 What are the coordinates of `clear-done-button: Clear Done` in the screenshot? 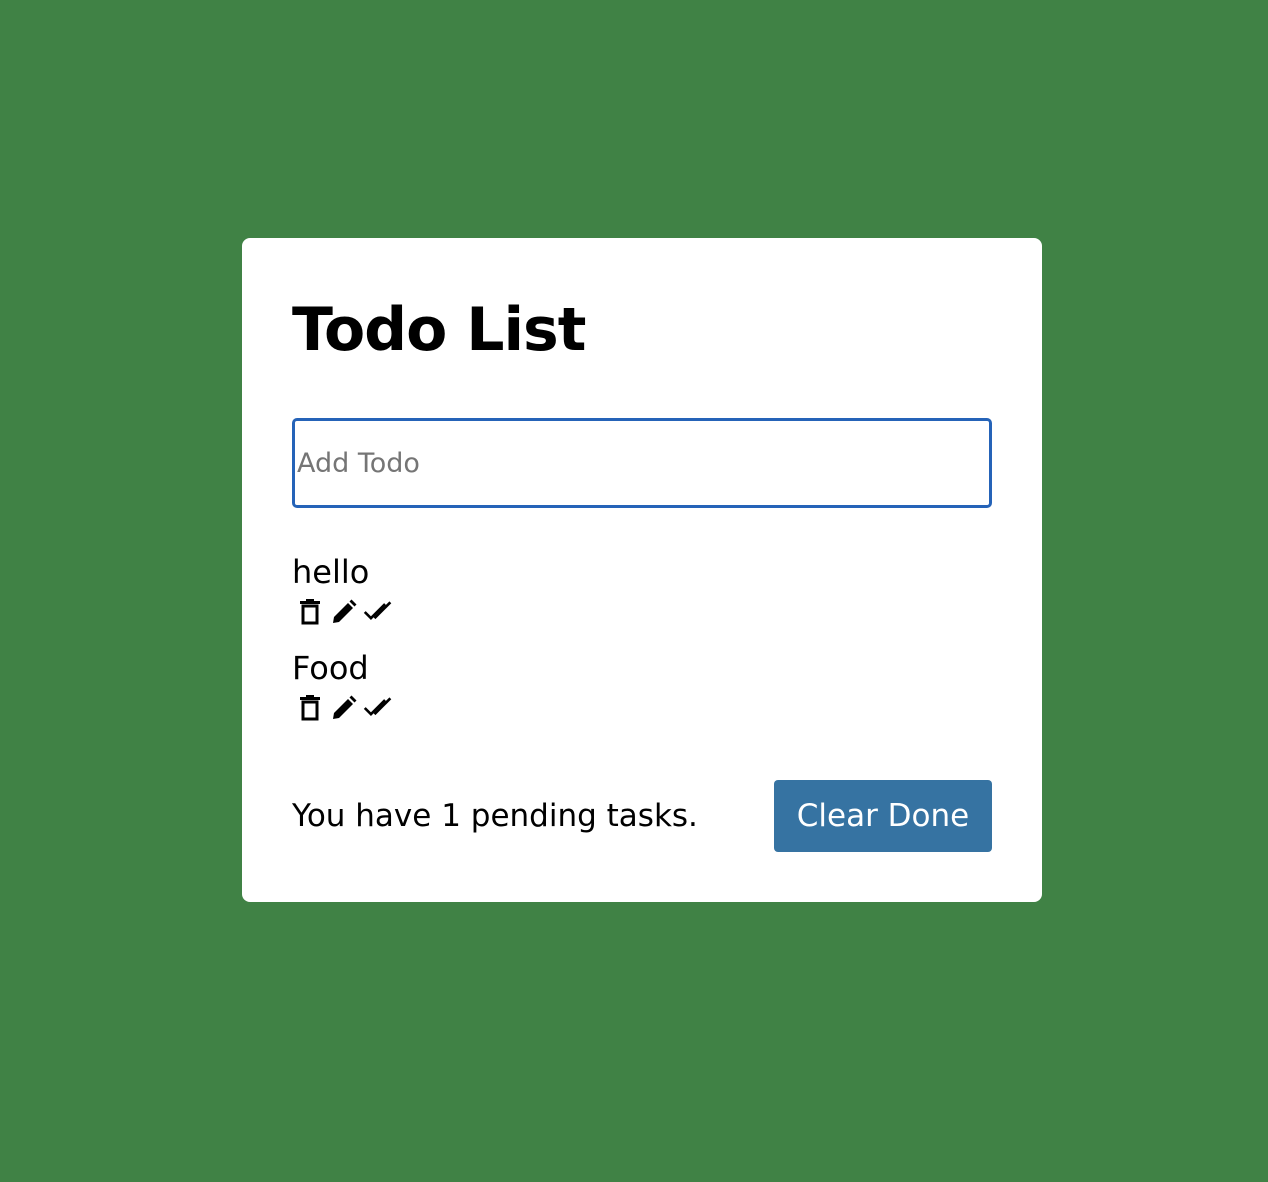 It's located at (883, 816).